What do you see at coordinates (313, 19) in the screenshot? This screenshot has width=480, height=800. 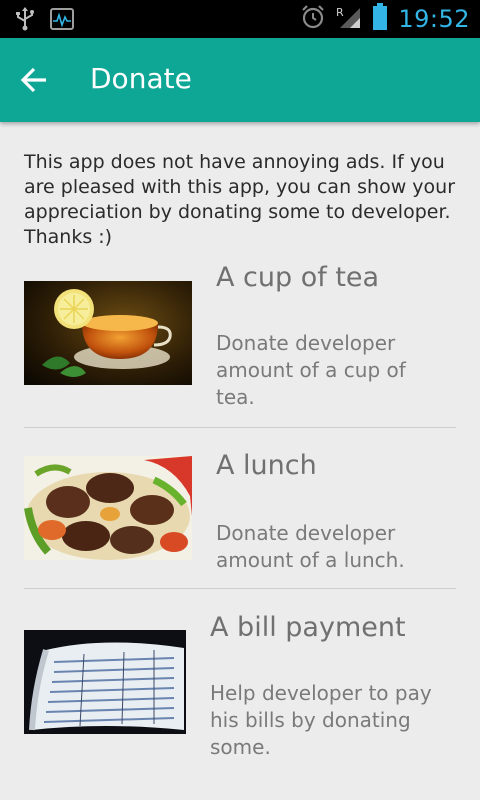 I see `alarm-icon` at bounding box center [313, 19].